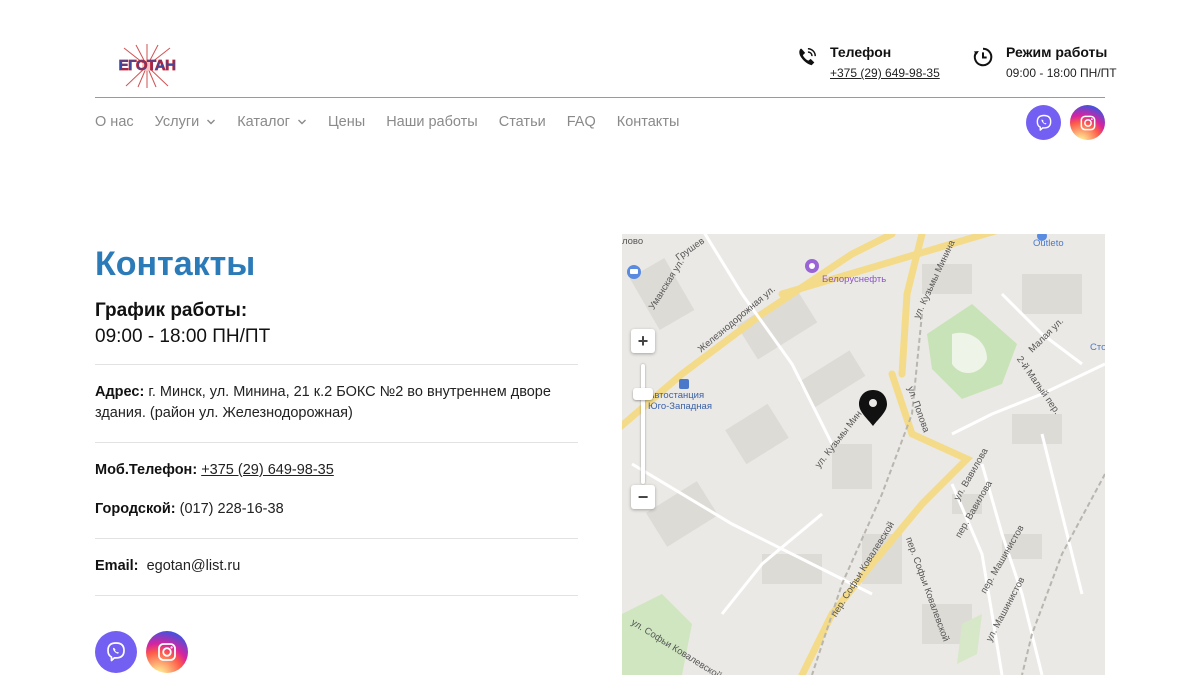  Describe the element at coordinates (135, 509) in the screenshot. I see `city-phone-label: Городской:` at that location.